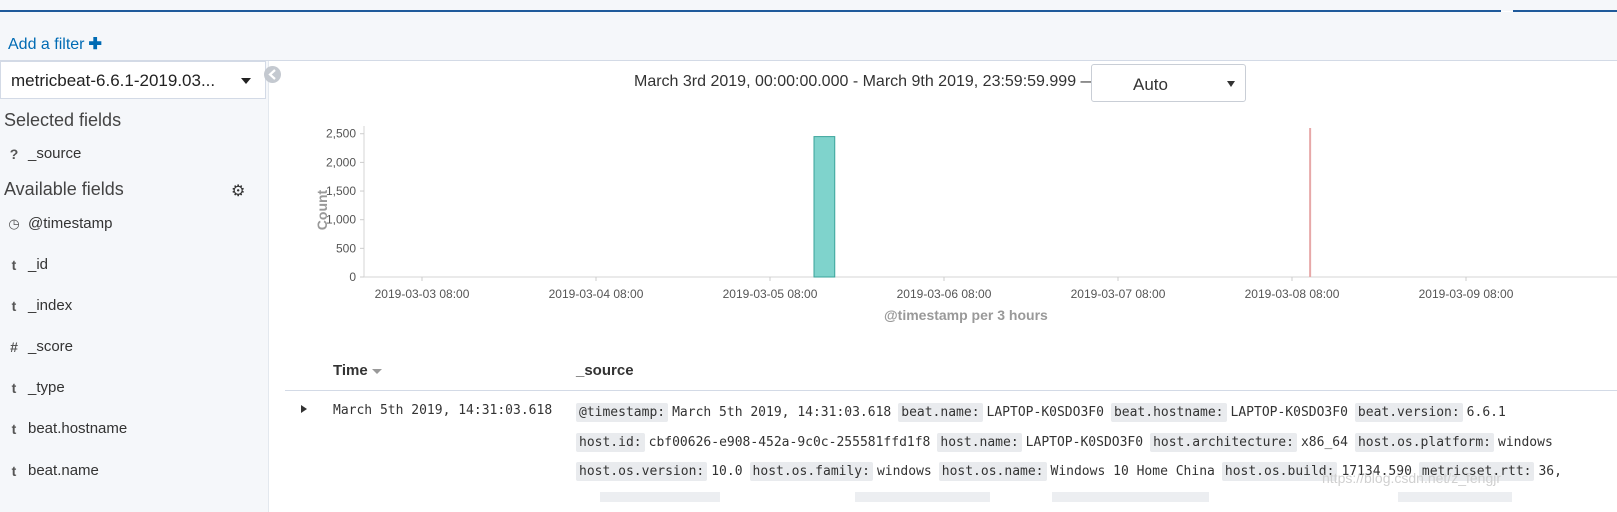  I want to click on field-item-score: # _score, so click(133, 348).